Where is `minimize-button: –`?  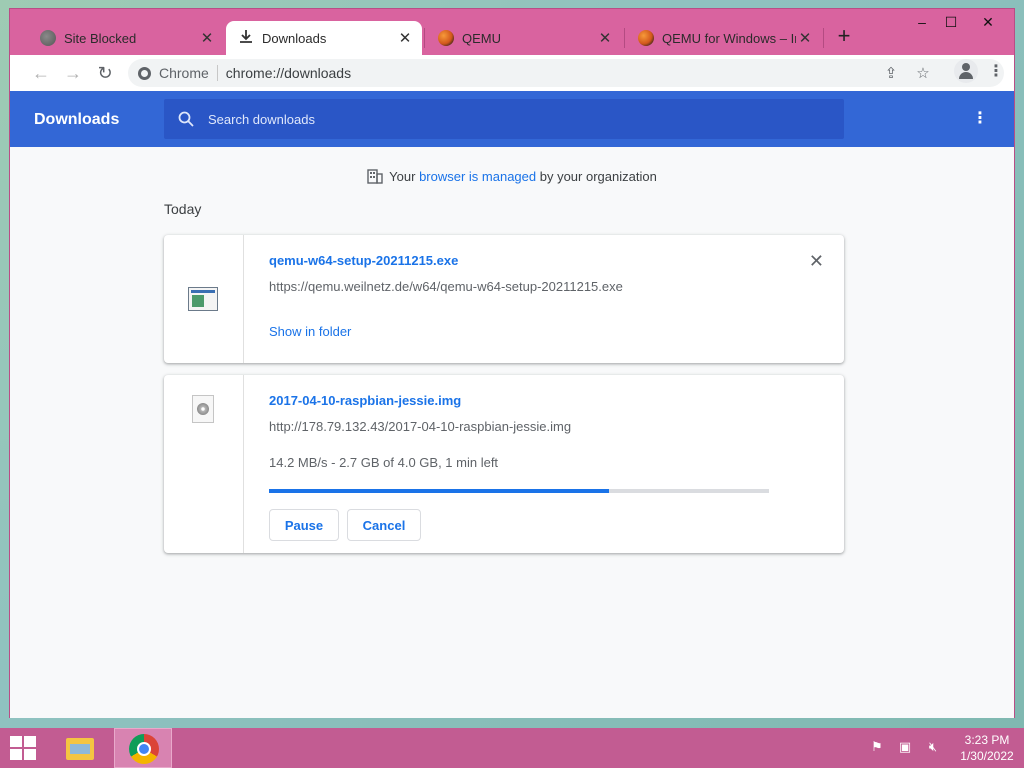 minimize-button: – is located at coordinates (922, 23).